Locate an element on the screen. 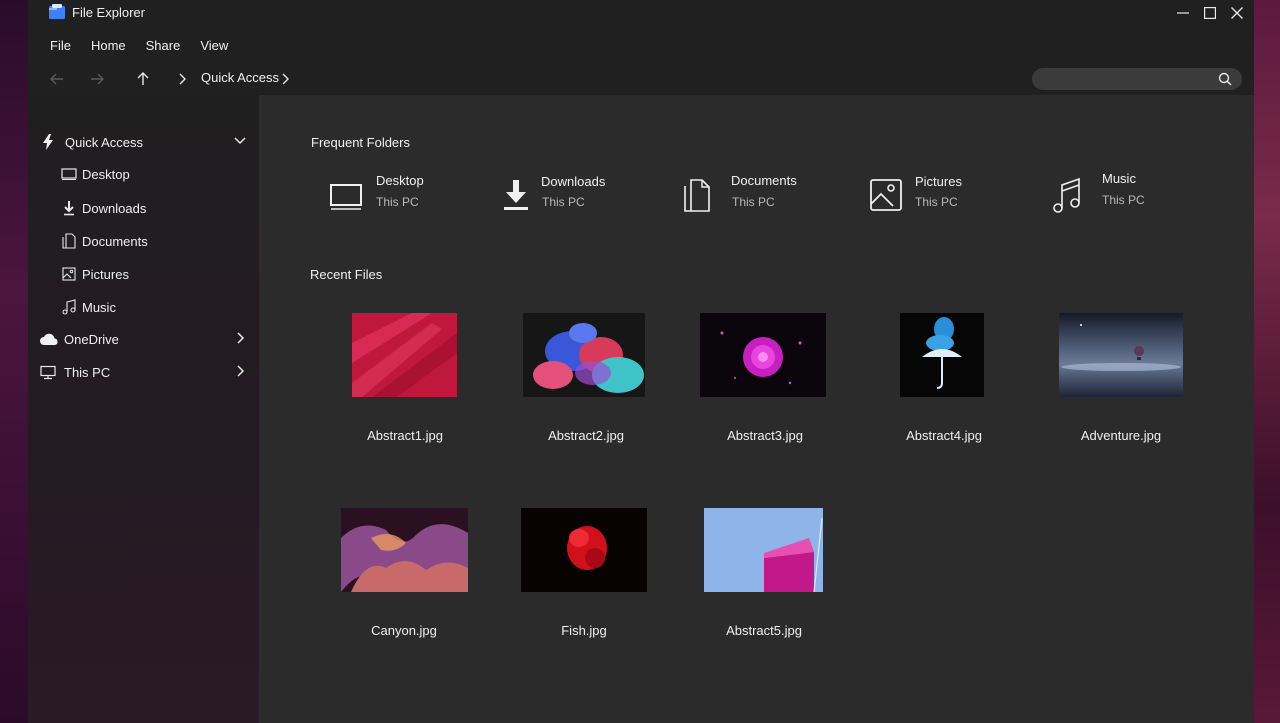 The width and height of the screenshot is (1280, 723). arrow-left-icon is located at coordinates (56, 79).